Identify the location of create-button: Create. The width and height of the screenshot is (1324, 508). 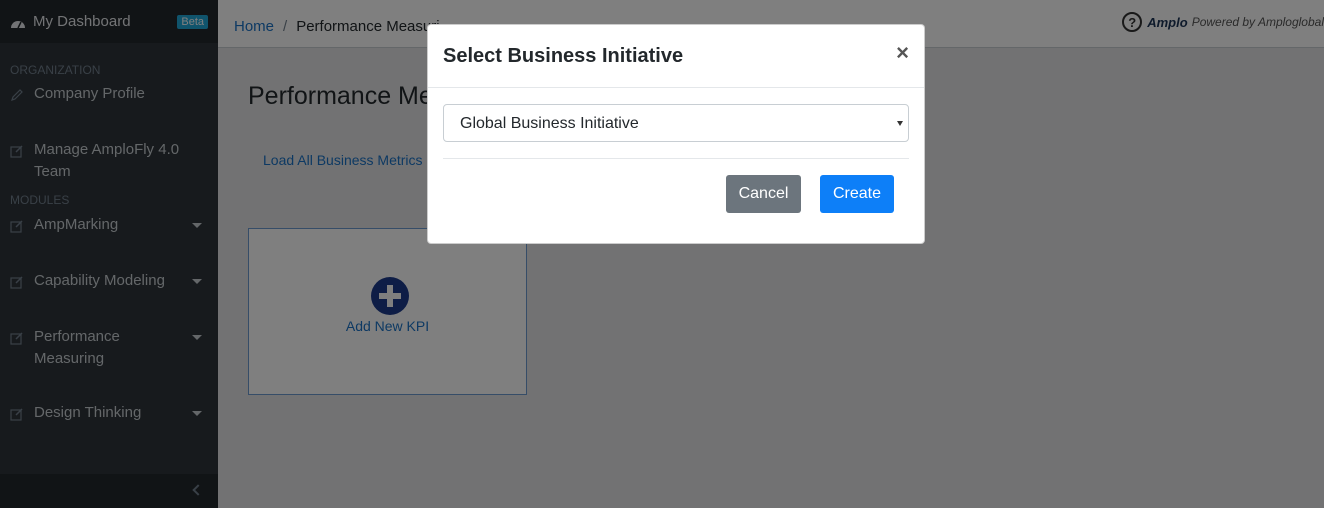
(857, 194).